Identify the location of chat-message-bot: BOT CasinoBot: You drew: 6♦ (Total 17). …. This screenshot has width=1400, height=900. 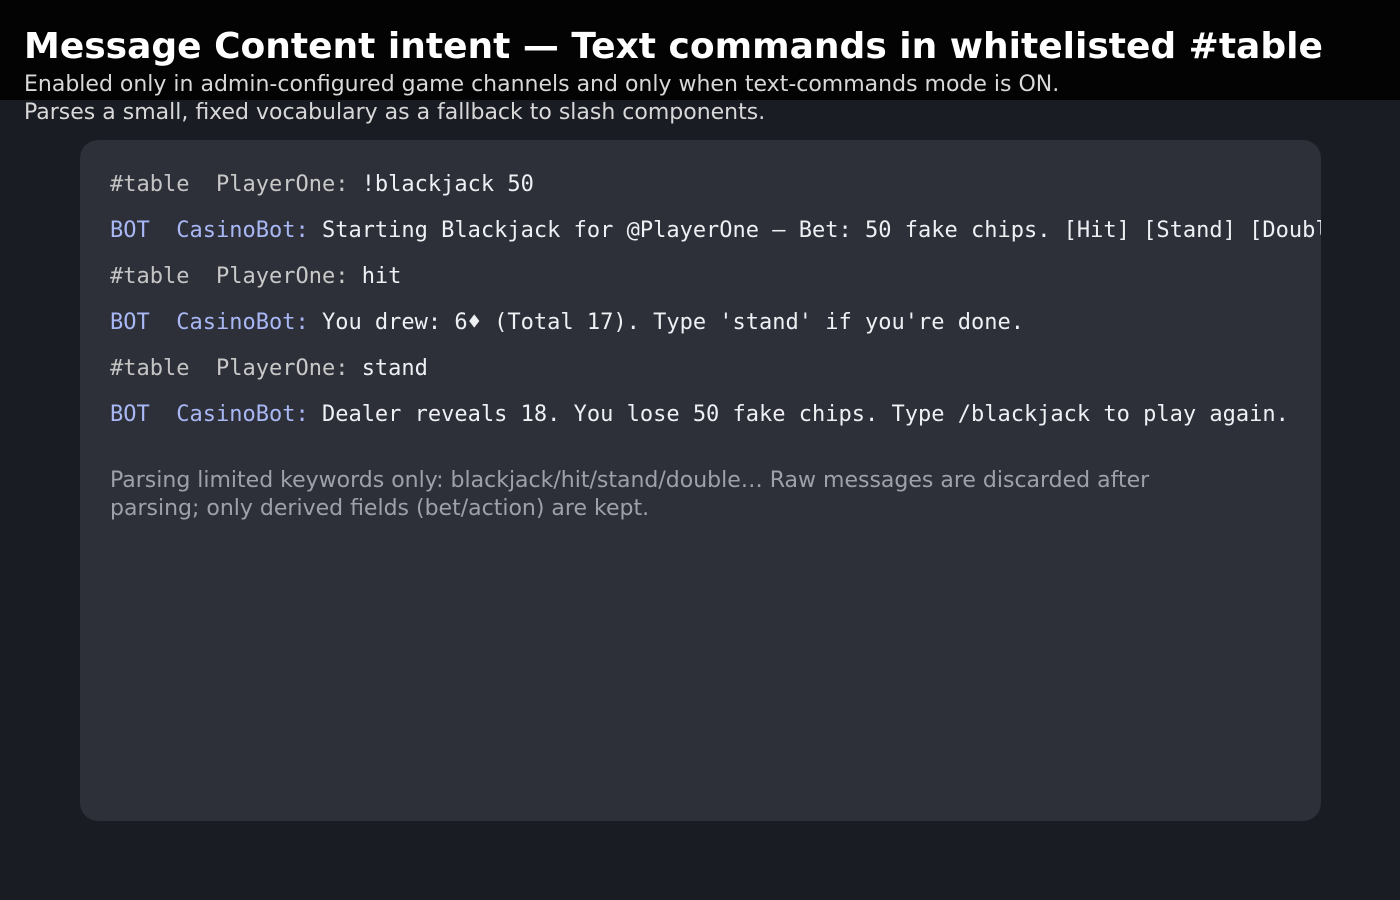
(715, 331).